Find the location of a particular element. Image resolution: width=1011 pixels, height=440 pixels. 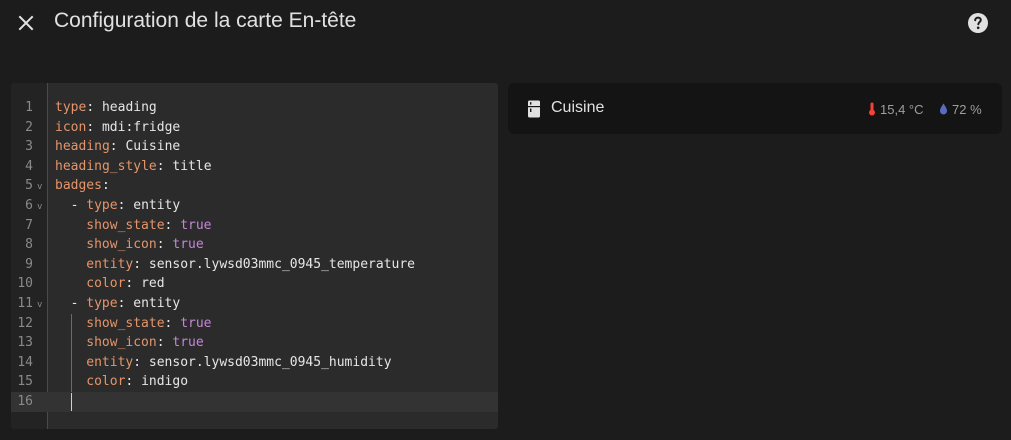

line-number: 15 is located at coordinates (25, 382).